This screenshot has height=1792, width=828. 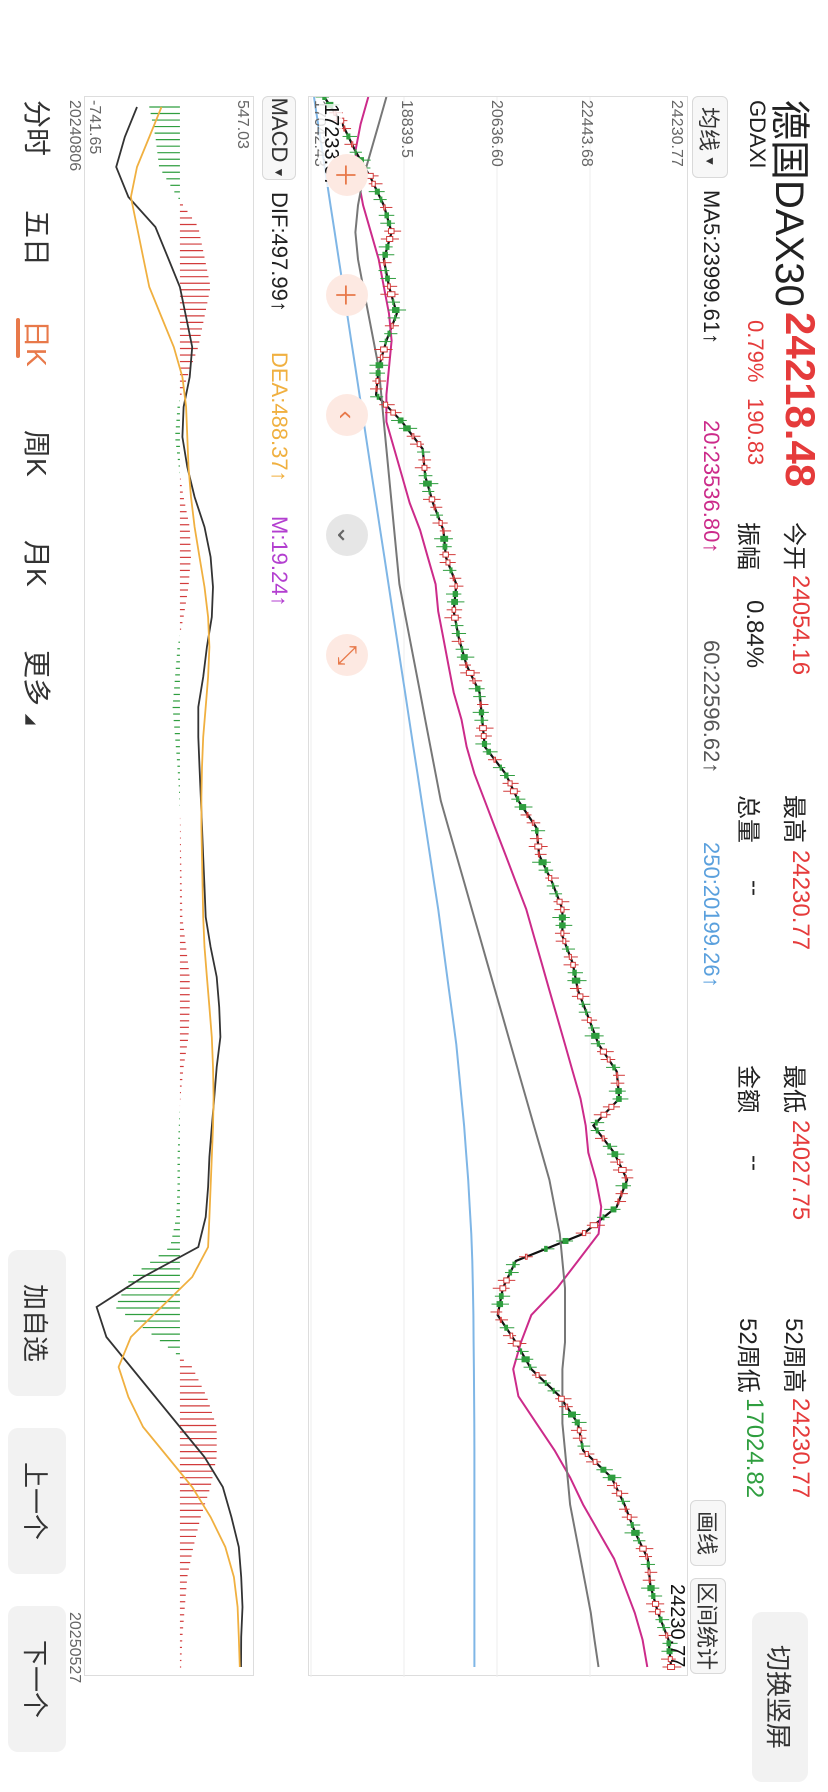 What do you see at coordinates (780, 1697) in the screenshot?
I see `switch-portrait-button: 切换竖屏` at bounding box center [780, 1697].